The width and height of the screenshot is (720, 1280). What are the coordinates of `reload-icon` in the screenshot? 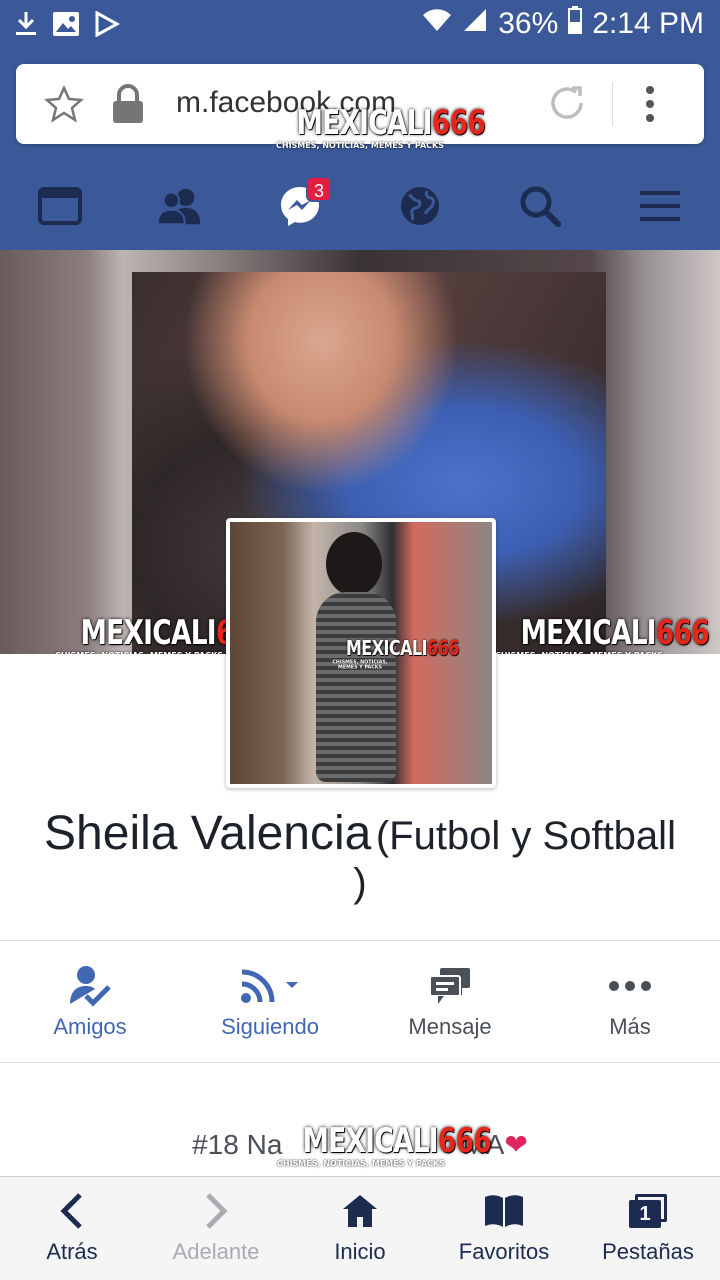 It's located at (567, 105).